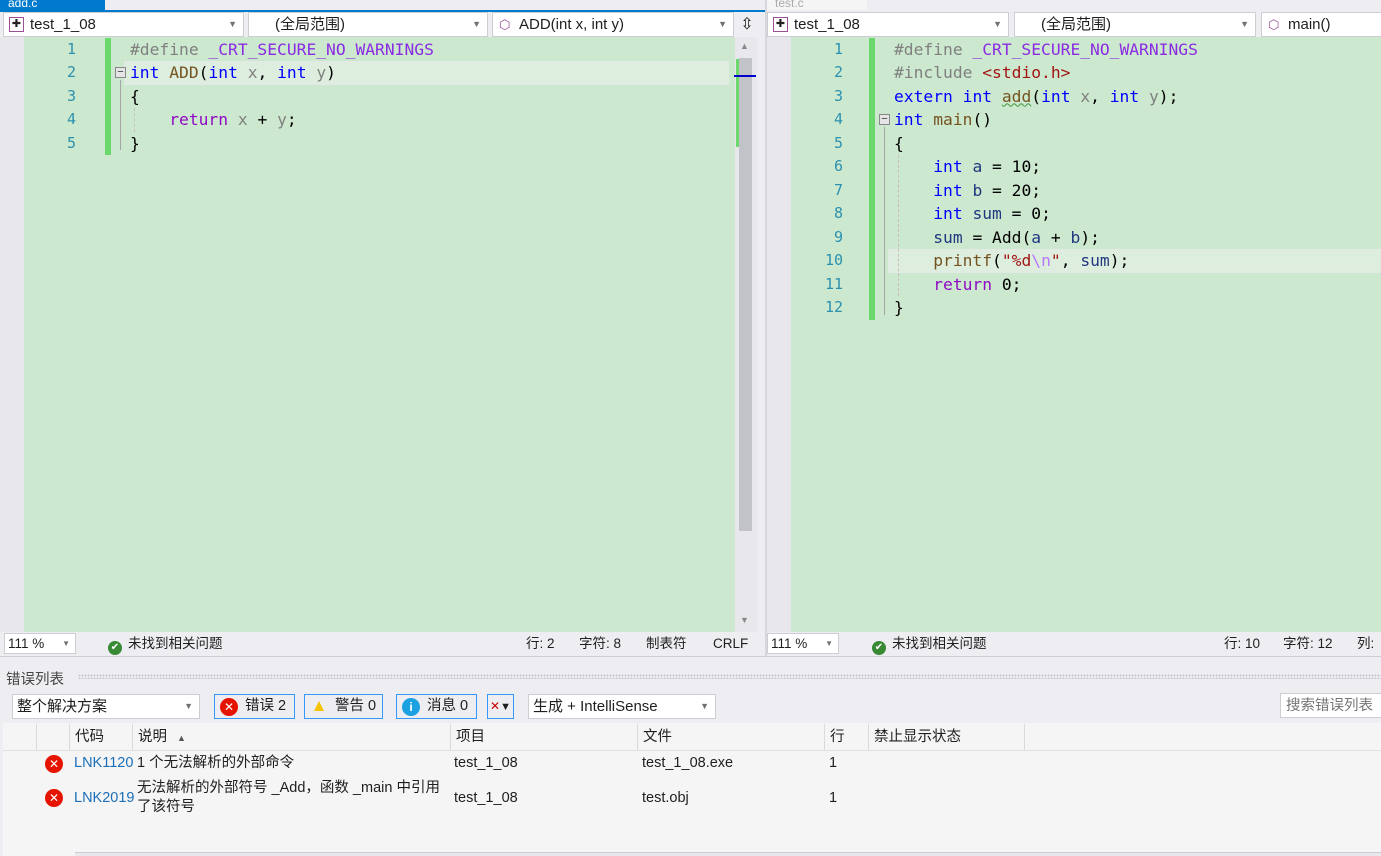 The width and height of the screenshot is (1381, 856). Describe the element at coordinates (54, 798) in the screenshot. I see `error-icon: ✕` at that location.